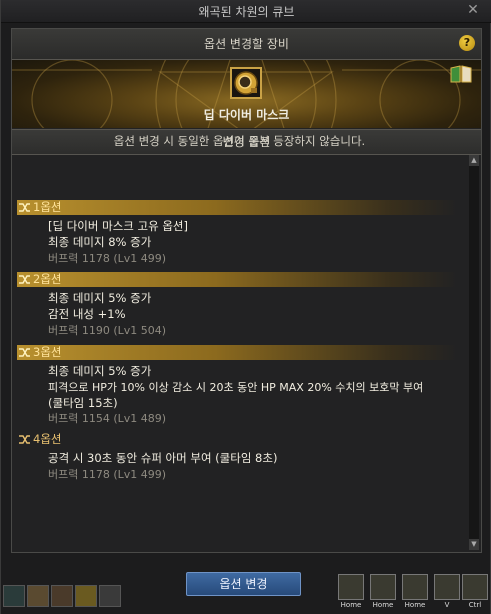 The image size is (491, 614). I want to click on change-option-button: 옵션 변경, so click(243, 584).